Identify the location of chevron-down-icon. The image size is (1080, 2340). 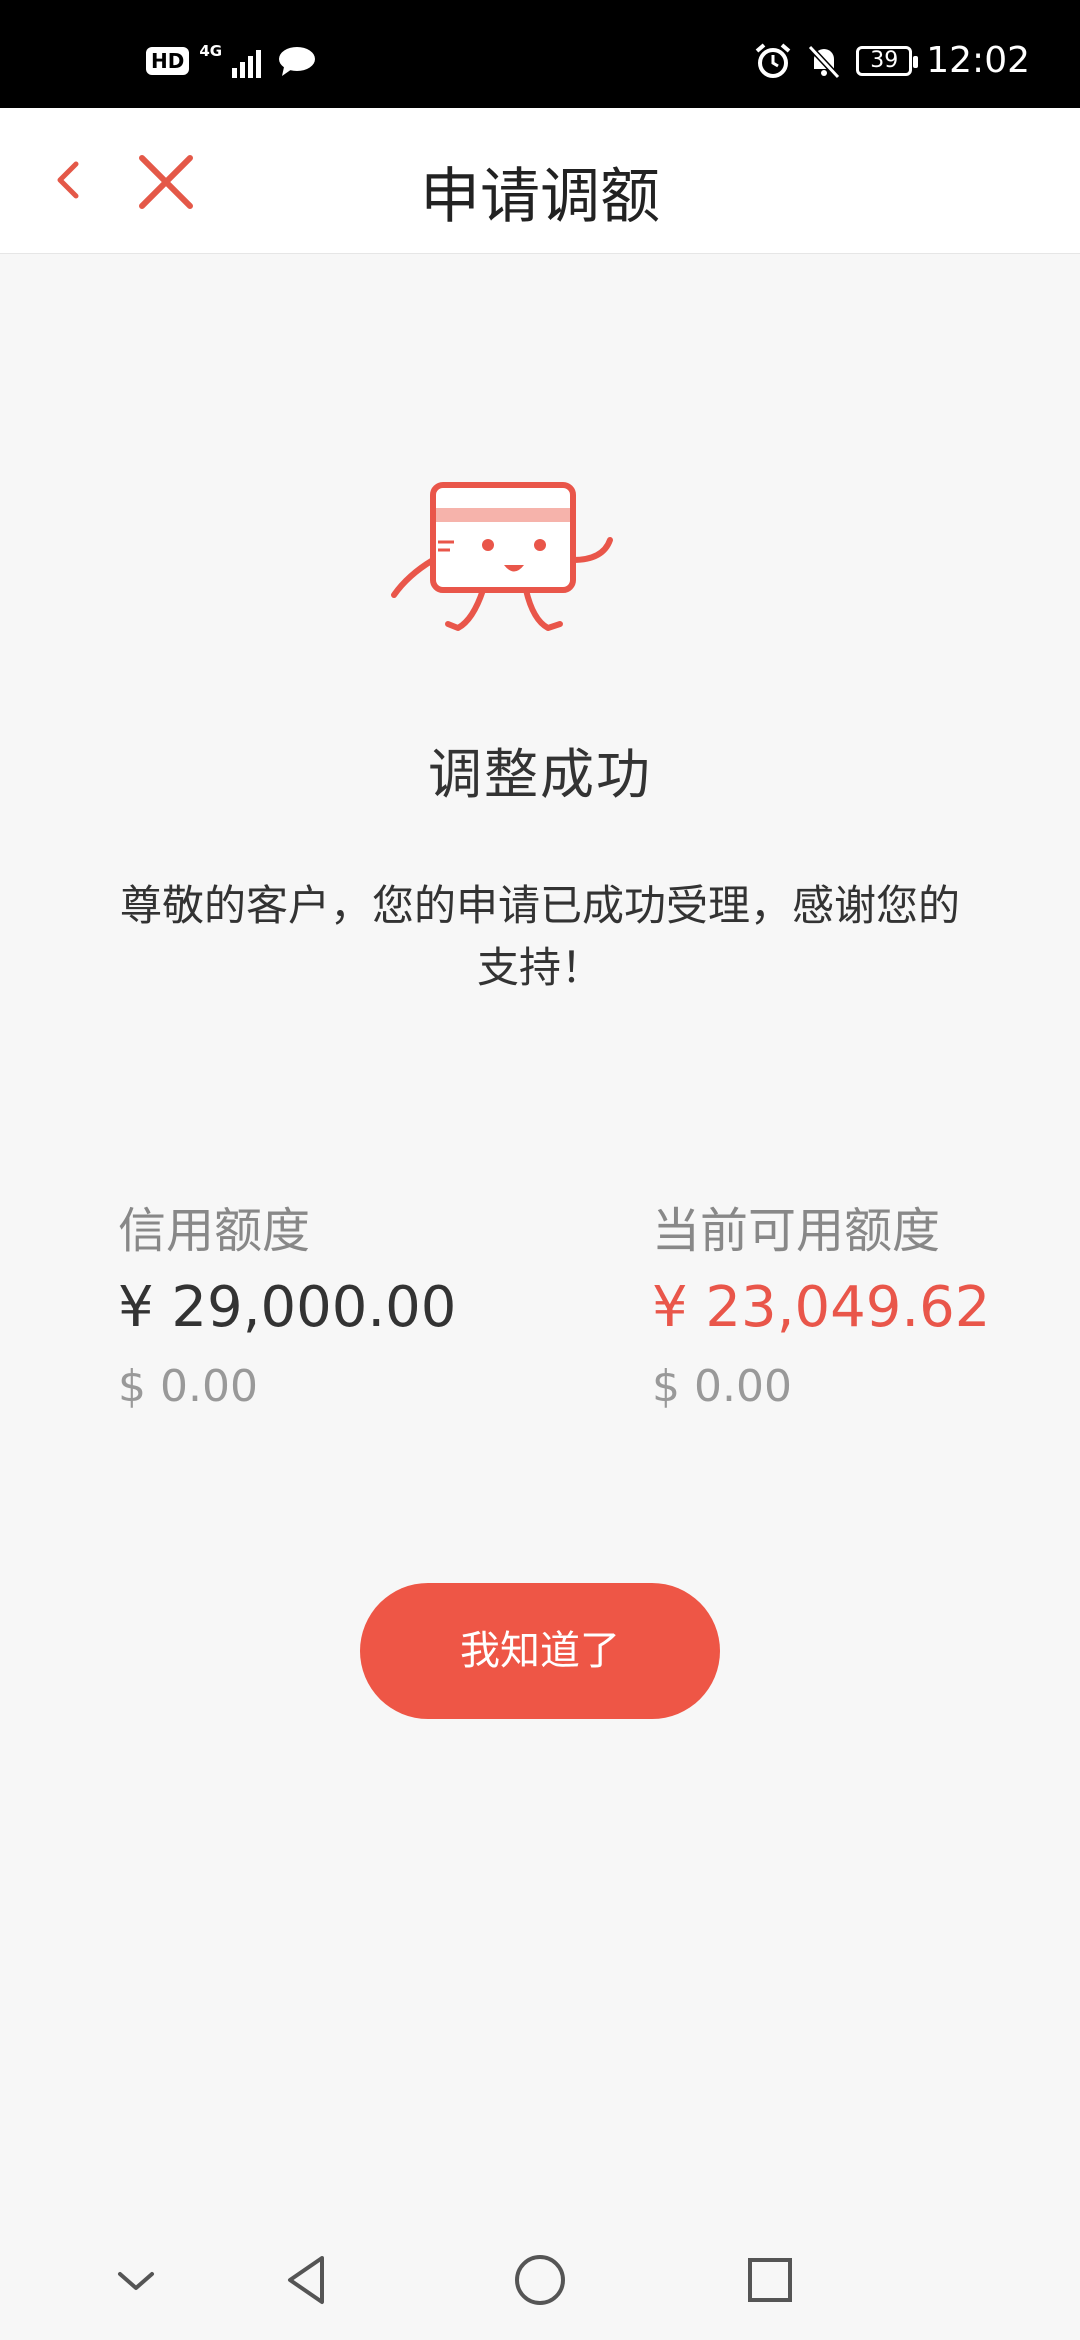
(136, 2280).